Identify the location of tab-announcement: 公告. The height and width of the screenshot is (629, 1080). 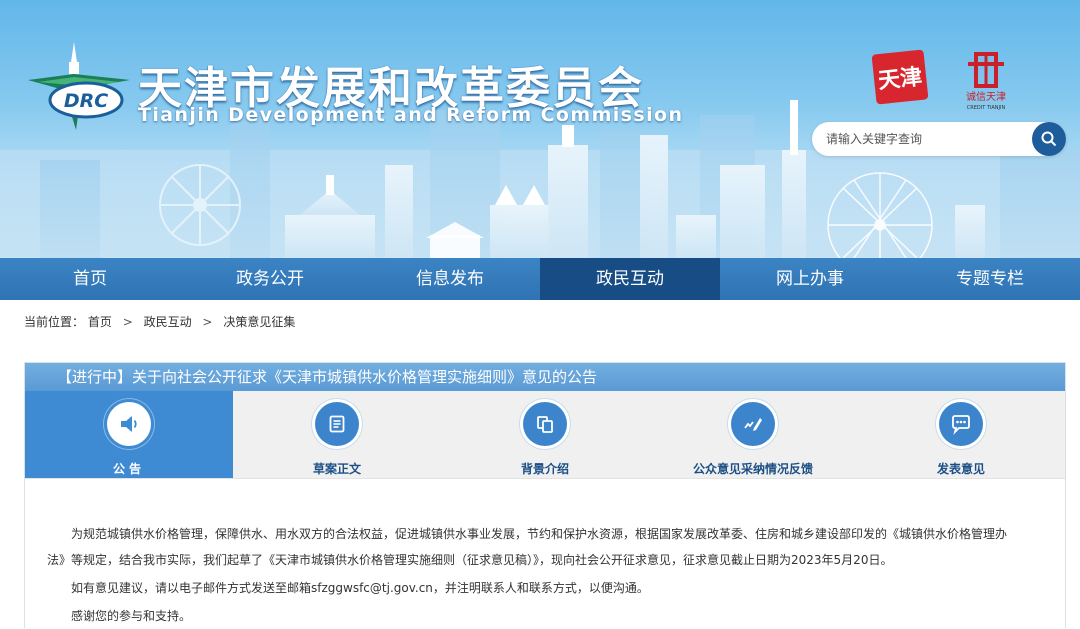
(129, 434).